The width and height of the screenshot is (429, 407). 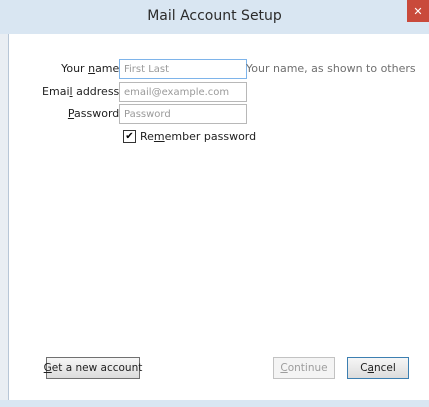 I want to click on email-row: Email address:, so click(x=219, y=92).